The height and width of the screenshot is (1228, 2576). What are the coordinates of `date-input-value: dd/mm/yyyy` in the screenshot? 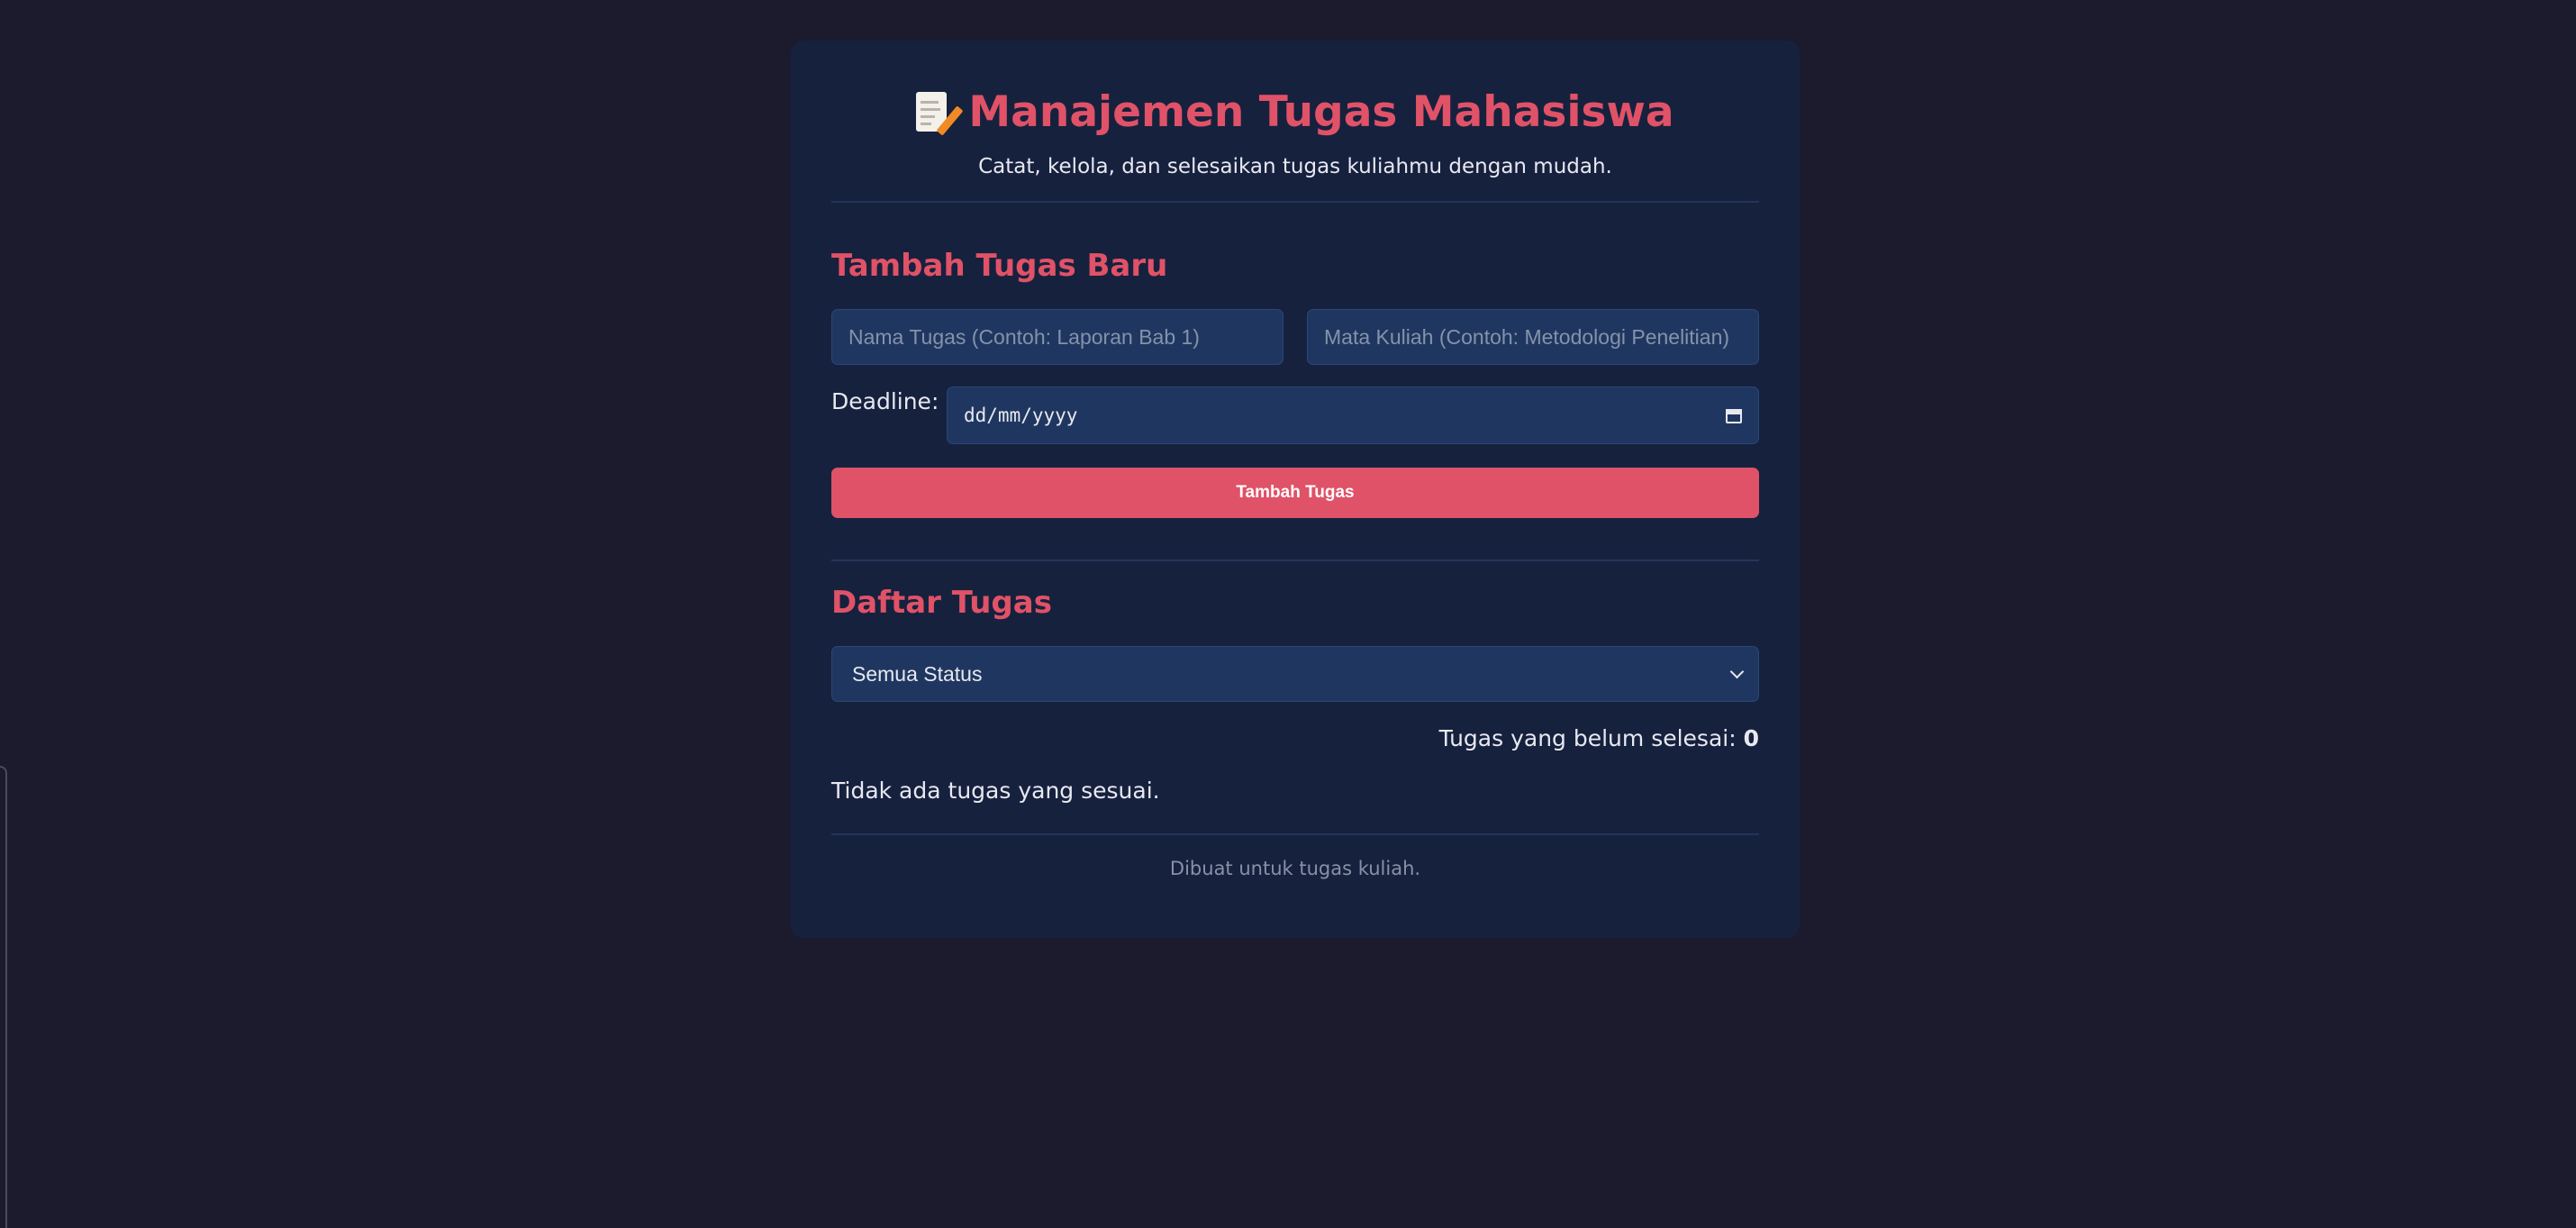 It's located at (1021, 415).